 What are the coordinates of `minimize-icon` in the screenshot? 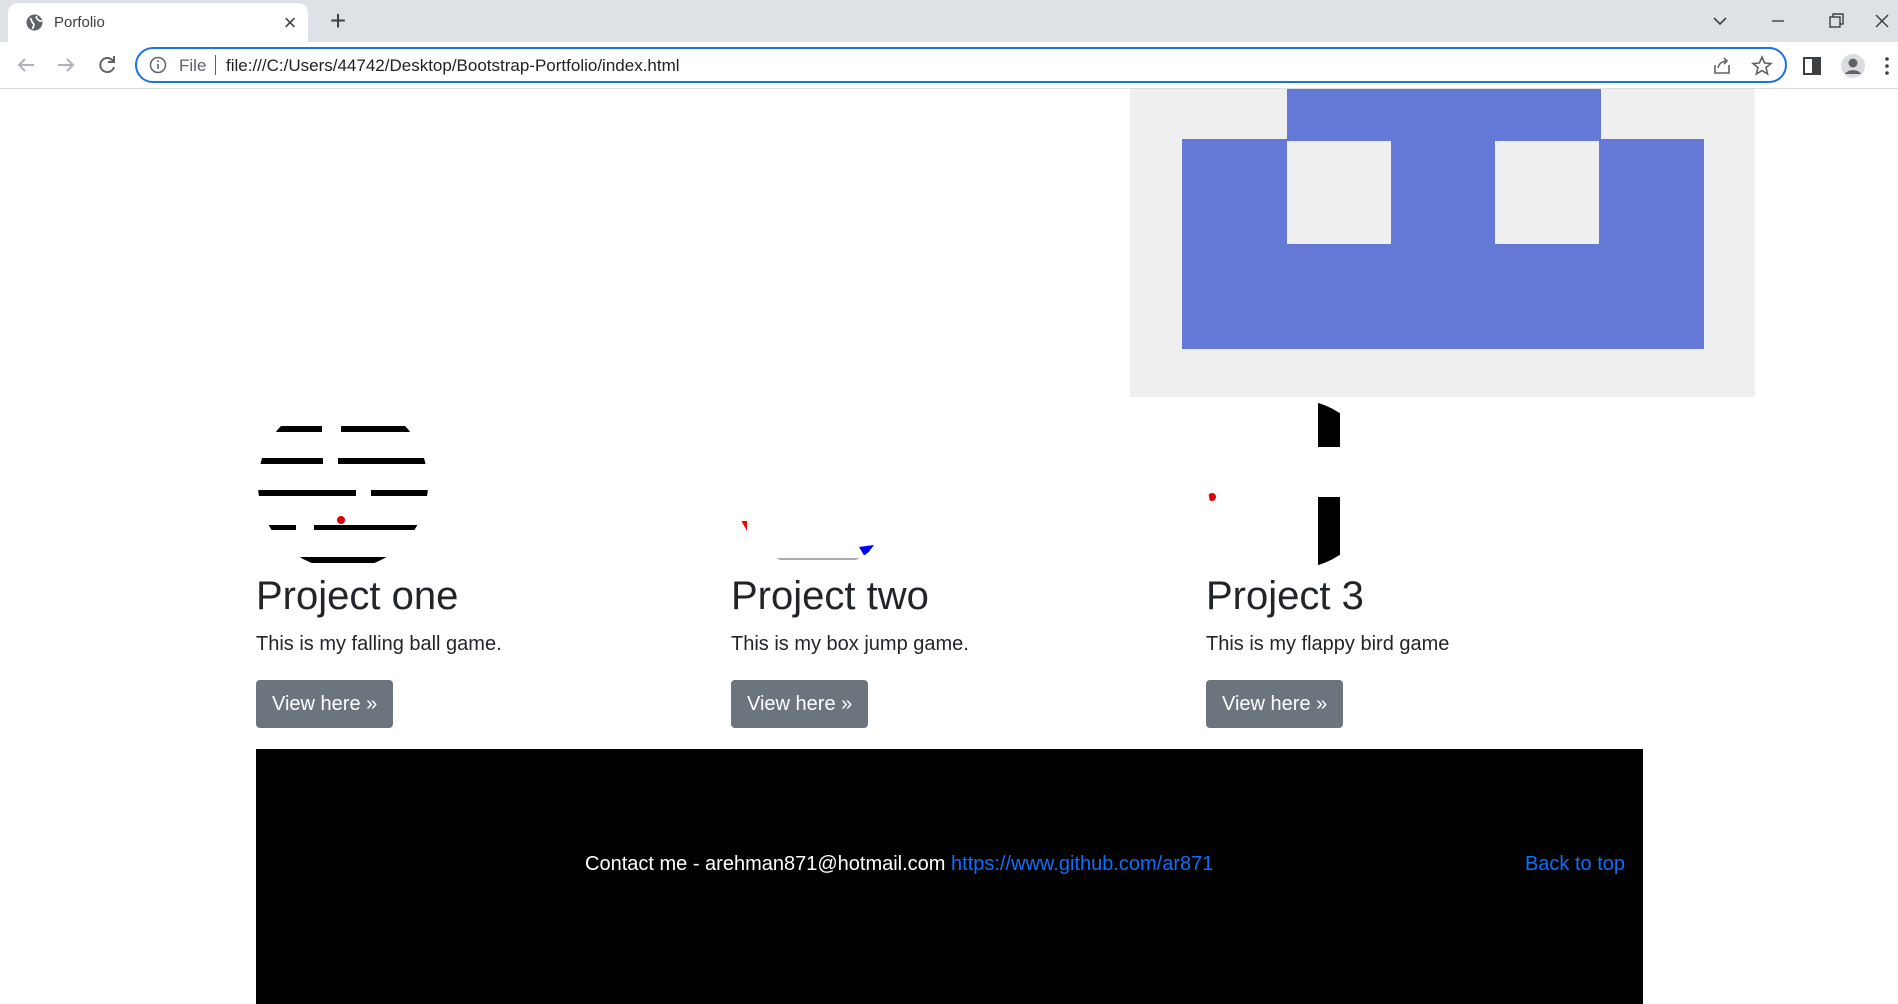 It's located at (1778, 21).